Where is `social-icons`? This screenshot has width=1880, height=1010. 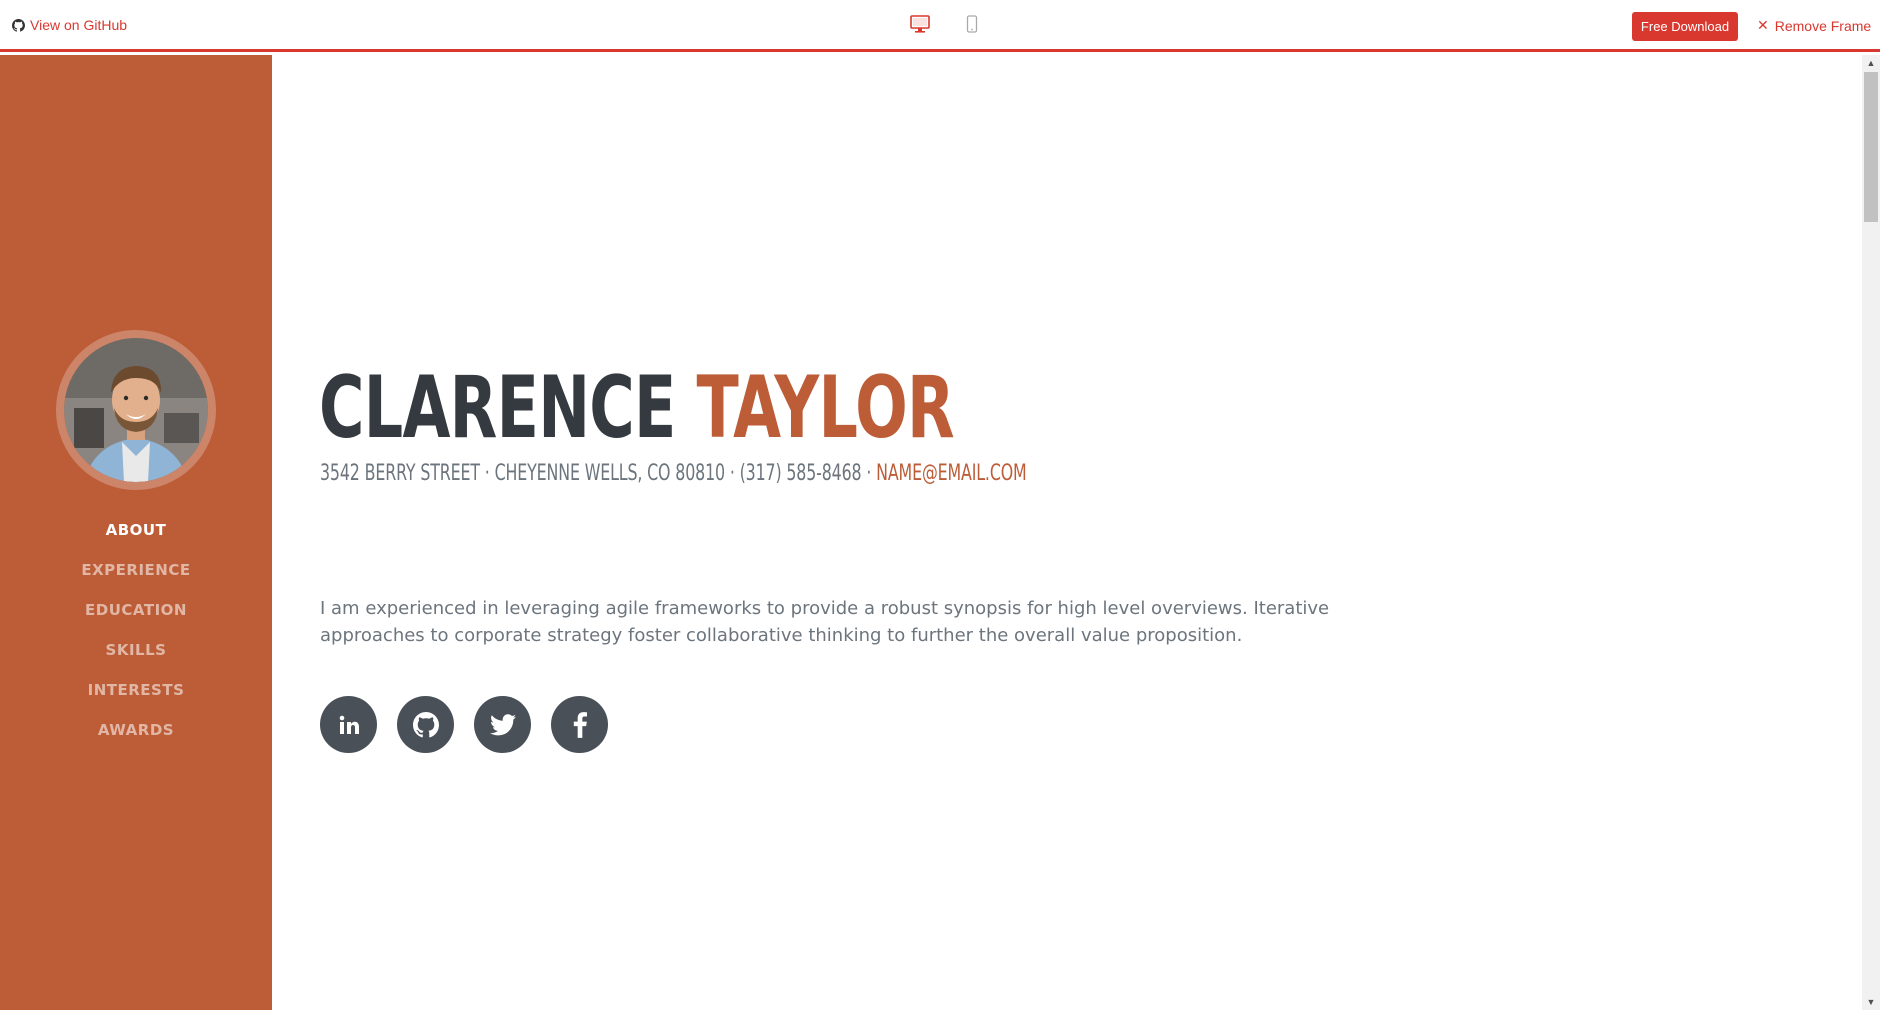
social-icons is located at coordinates (464, 724).